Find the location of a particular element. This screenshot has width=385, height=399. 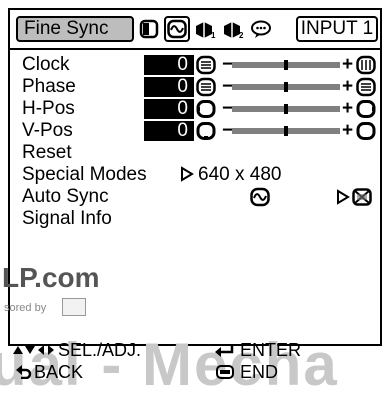

back-icon is located at coordinates (24, 372).